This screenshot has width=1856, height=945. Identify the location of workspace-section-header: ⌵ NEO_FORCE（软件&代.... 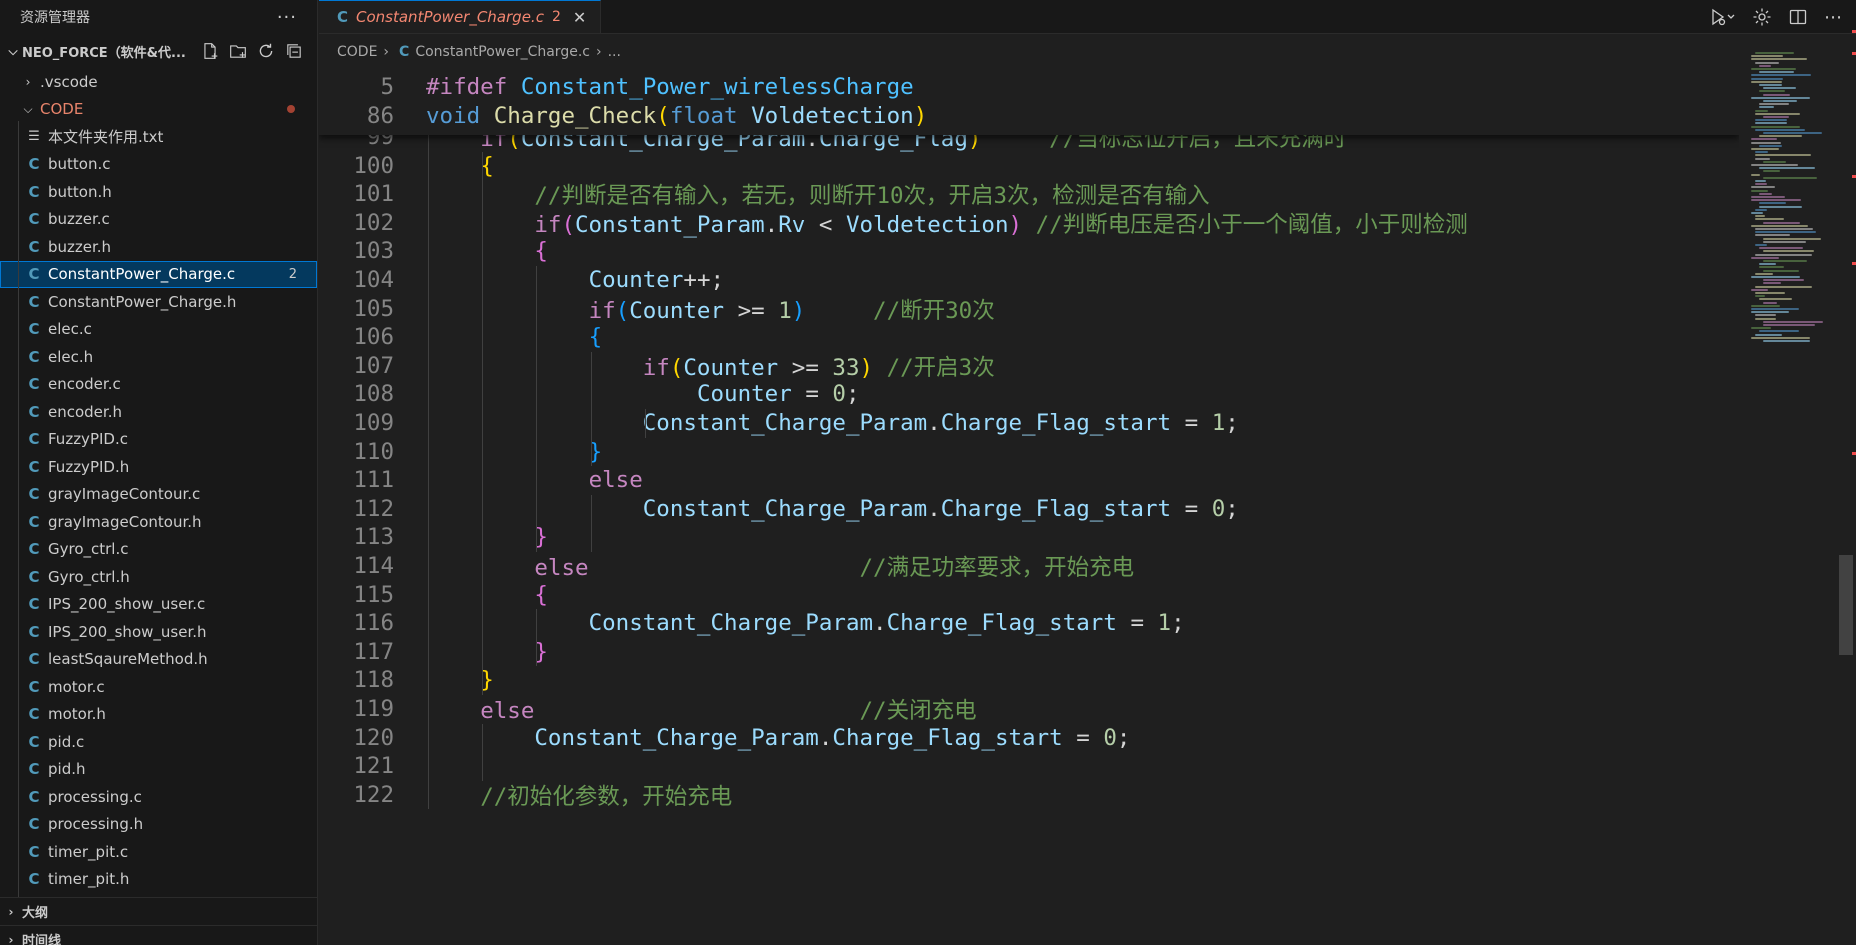
(158, 51).